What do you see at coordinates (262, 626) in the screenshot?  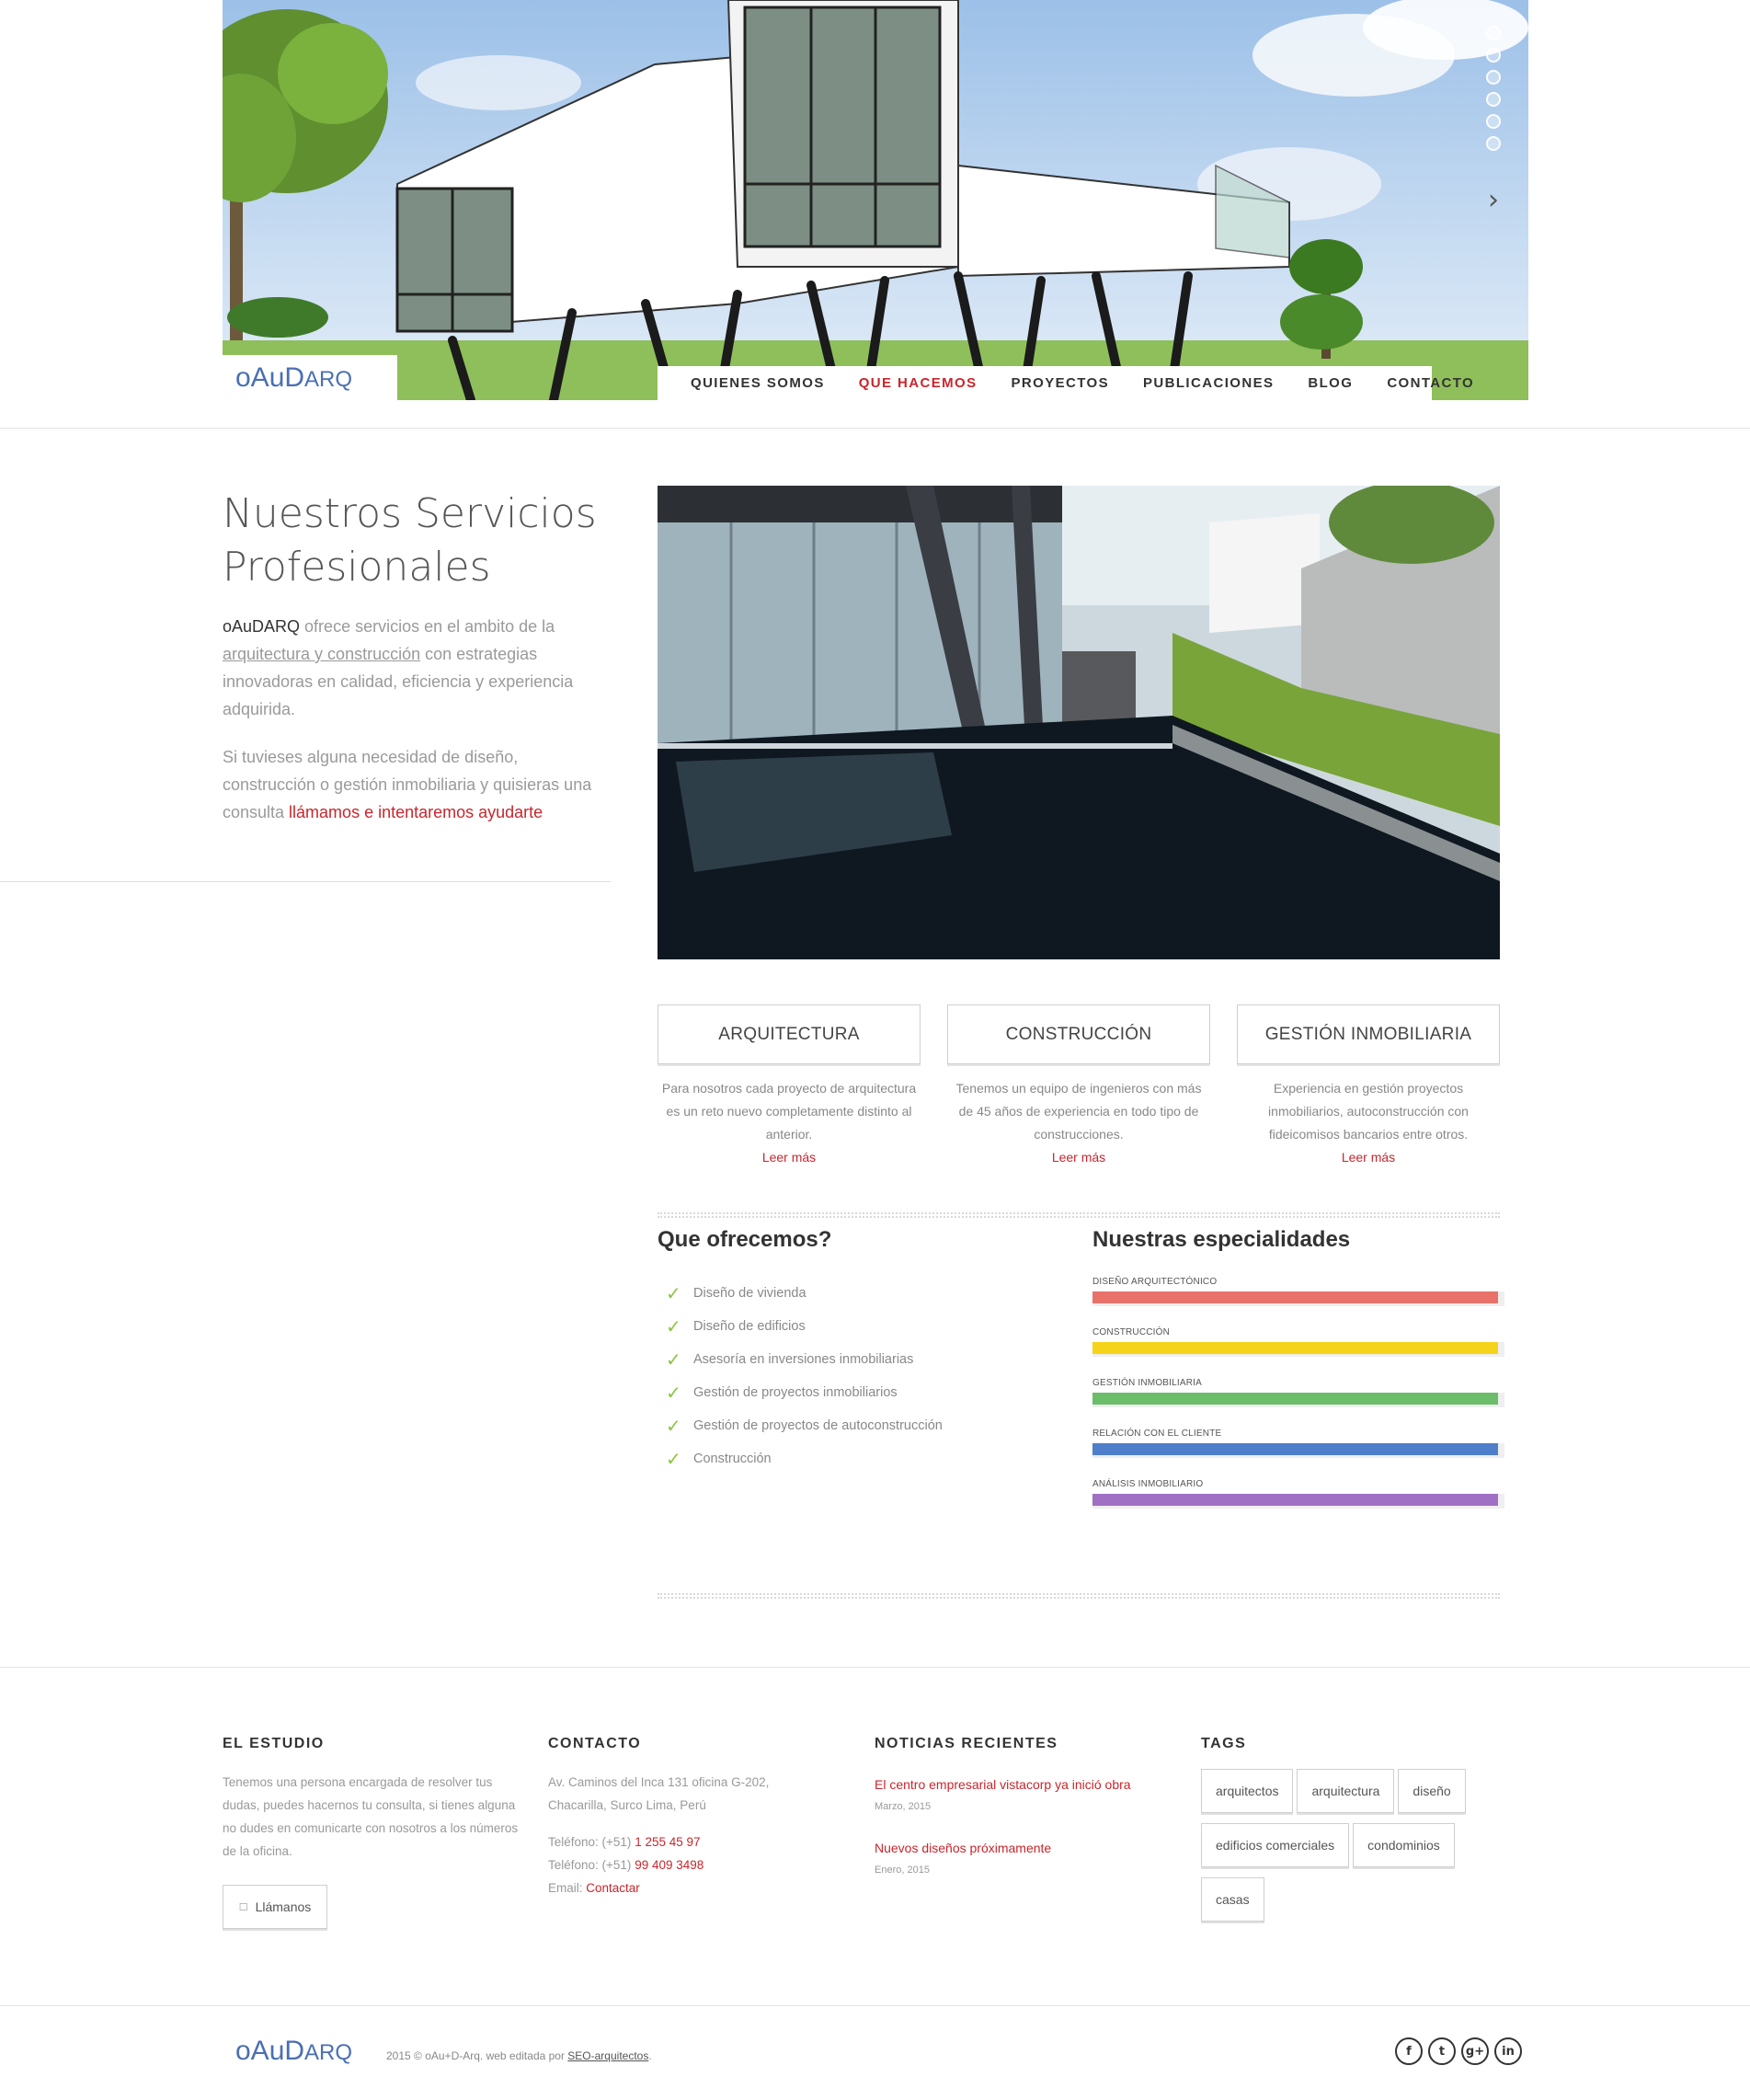 I see `brand-name: oAuDARQ` at bounding box center [262, 626].